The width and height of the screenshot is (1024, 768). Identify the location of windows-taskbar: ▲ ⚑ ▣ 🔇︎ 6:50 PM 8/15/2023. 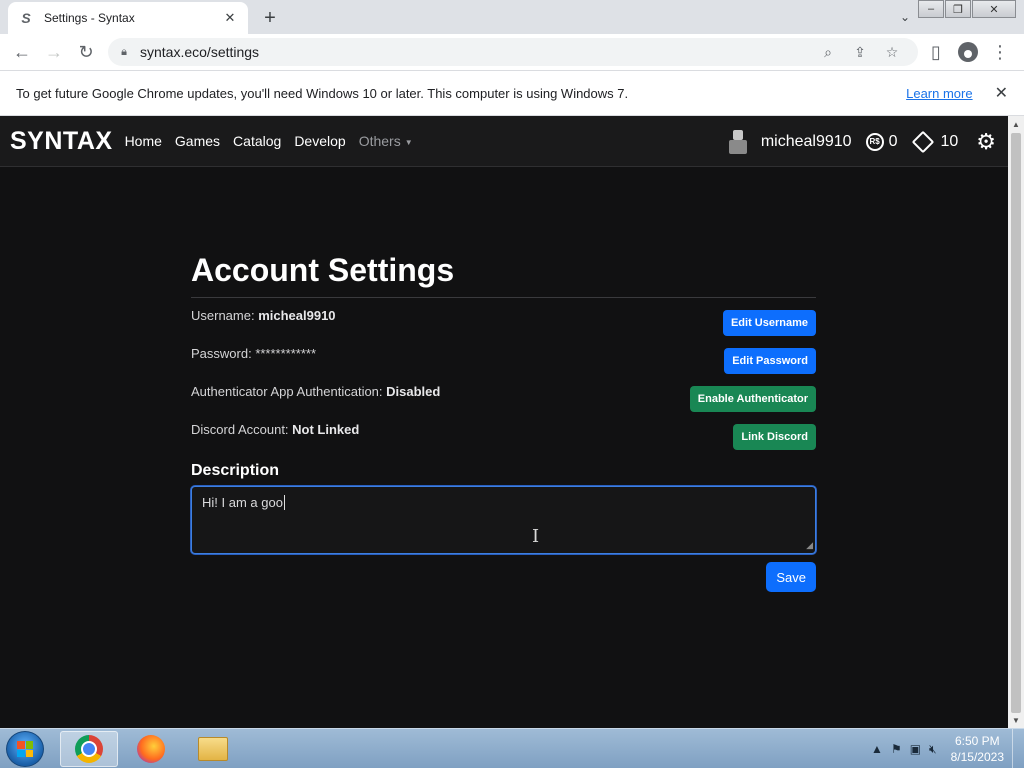
(512, 748).